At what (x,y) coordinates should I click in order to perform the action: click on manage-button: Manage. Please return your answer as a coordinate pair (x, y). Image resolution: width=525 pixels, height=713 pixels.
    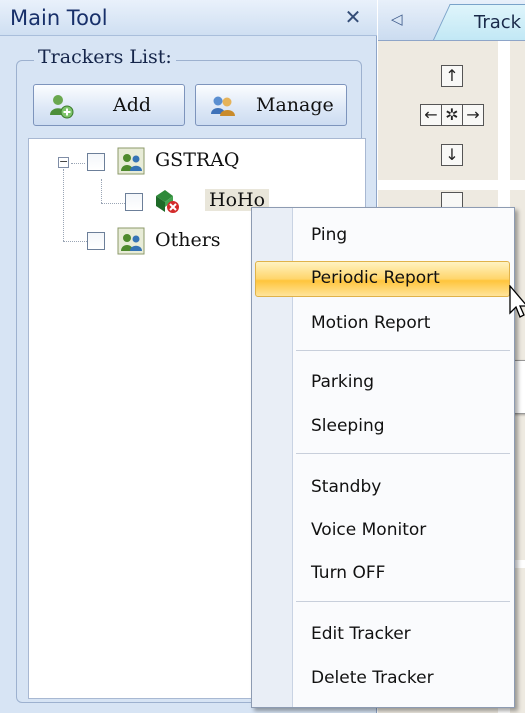
    Looking at the image, I should click on (271, 105).